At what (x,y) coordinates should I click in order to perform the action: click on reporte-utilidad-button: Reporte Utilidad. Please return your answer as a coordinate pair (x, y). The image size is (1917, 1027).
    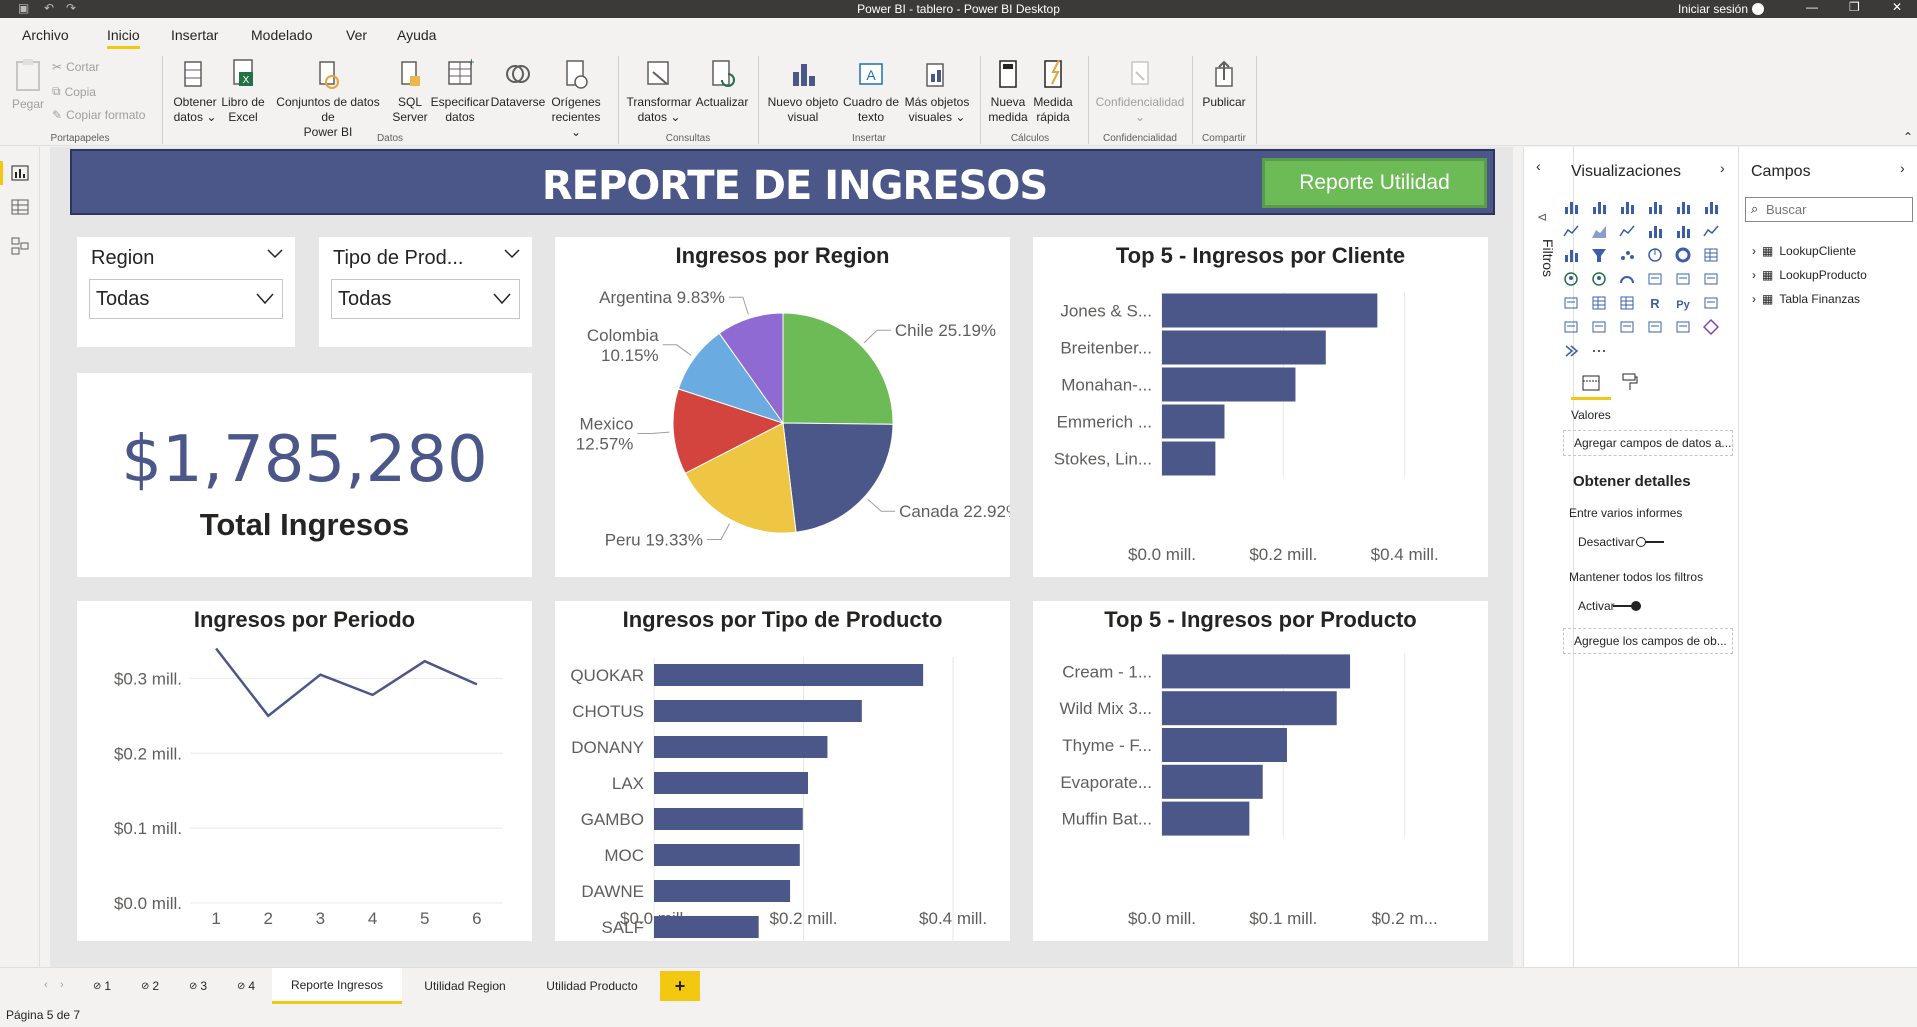
    Looking at the image, I should click on (1374, 183).